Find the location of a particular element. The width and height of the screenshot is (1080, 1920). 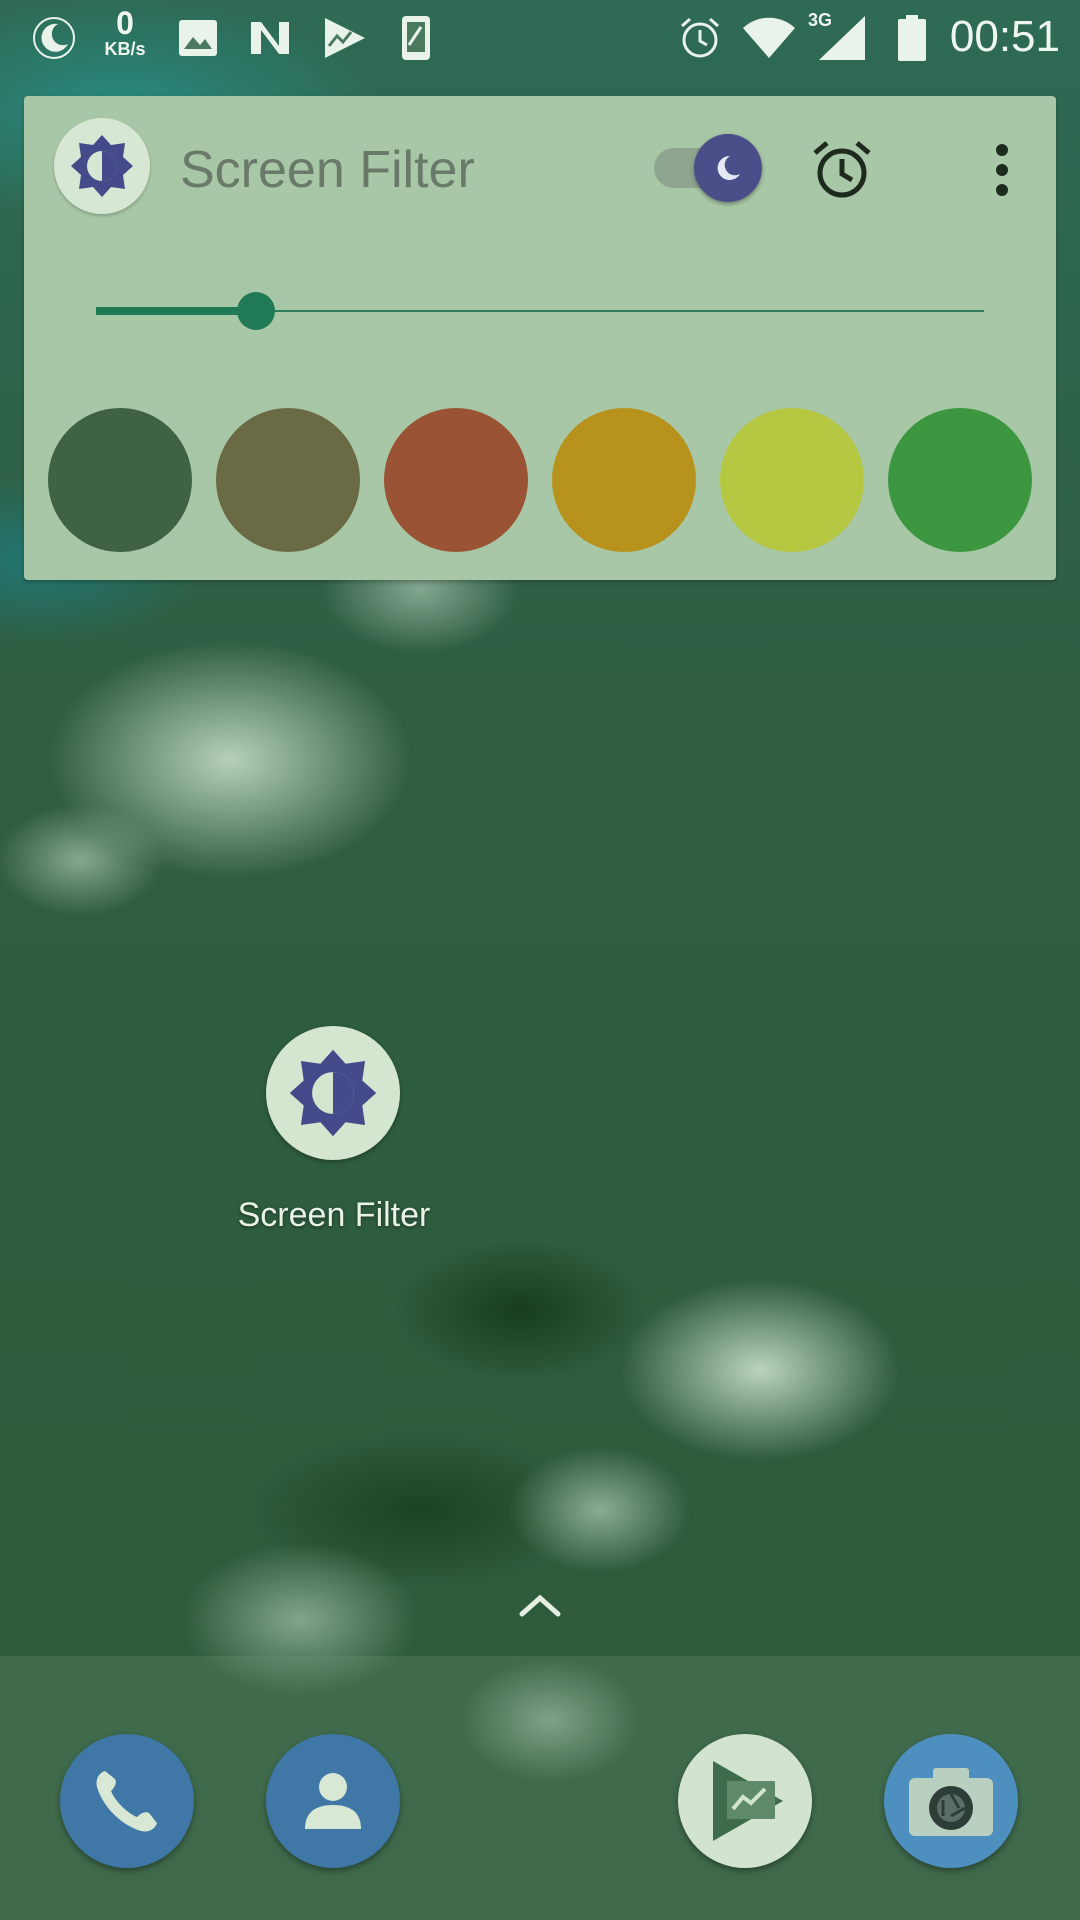

alarm-icon is located at coordinates (700, 37).